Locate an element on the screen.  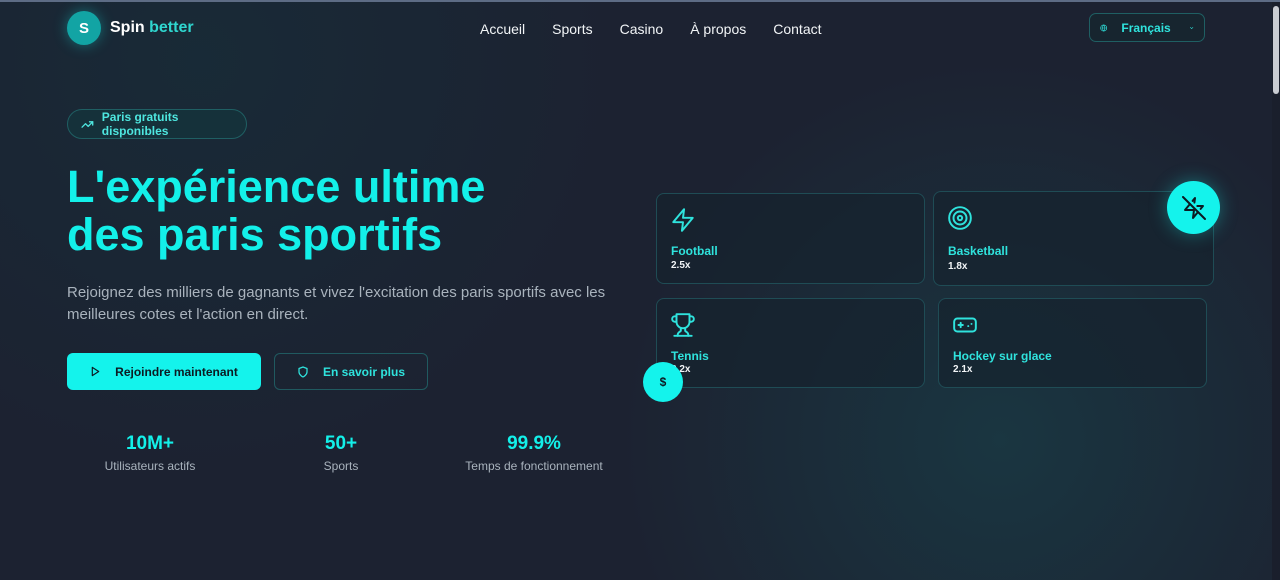
sport-name: Basketball is located at coordinates (978, 251).